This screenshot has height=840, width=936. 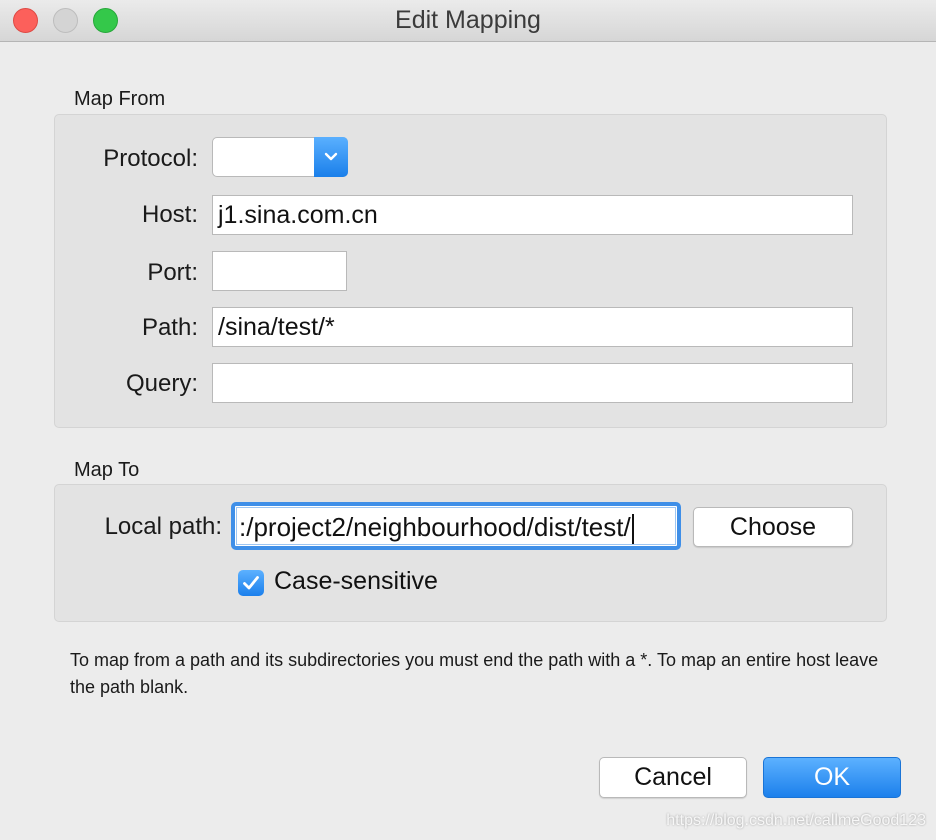 I want to click on watermark: https://blog.csdn.net/callmeGood123, so click(x=796, y=820).